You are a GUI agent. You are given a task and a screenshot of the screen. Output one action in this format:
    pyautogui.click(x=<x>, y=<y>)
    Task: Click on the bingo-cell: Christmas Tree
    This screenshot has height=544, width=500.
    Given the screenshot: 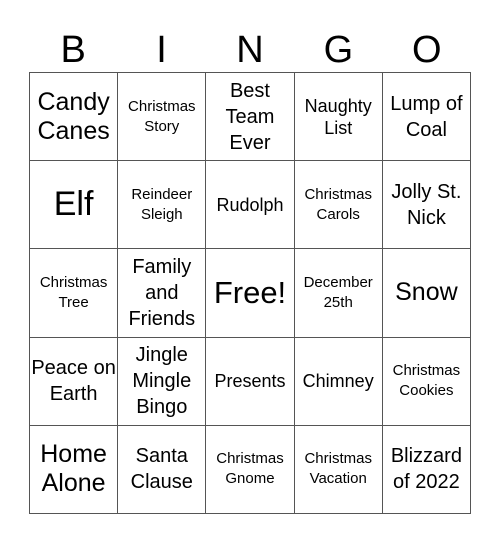 What is the action you would take?
    pyautogui.click(x=74, y=293)
    